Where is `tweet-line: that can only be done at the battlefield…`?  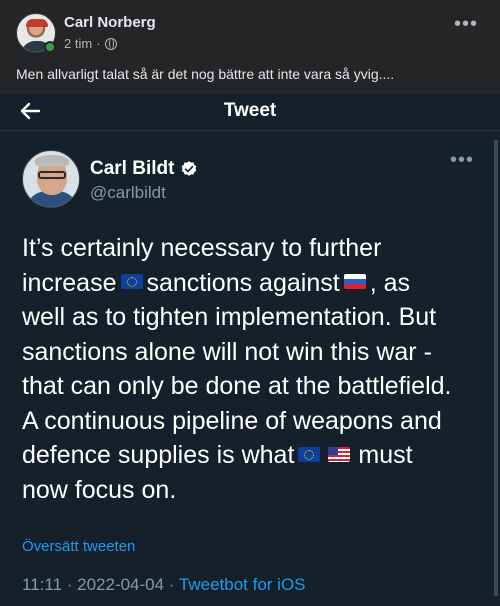
tweet-line: that can only be done at the battlefield… is located at coordinates (237, 386).